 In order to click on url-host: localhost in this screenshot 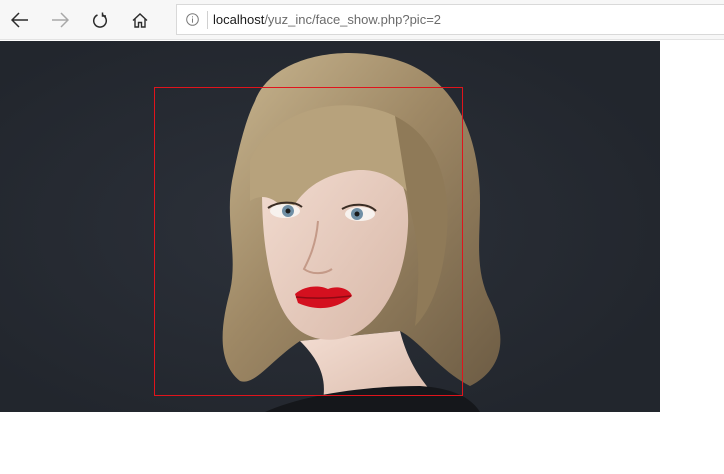, I will do `click(239, 19)`.